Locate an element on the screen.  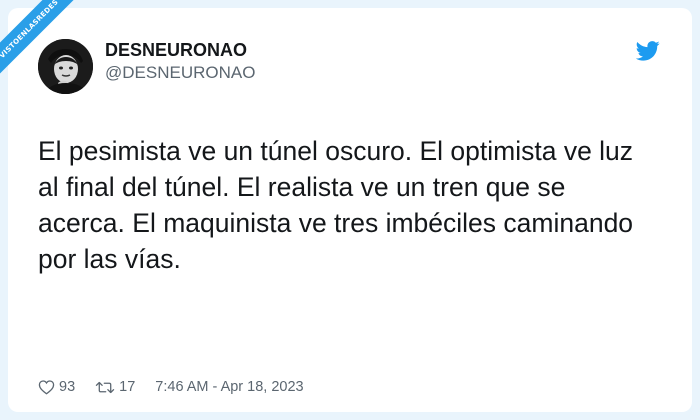
timestamp-link: 7:46 AM - Apr 18, 2023 is located at coordinates (229, 387).